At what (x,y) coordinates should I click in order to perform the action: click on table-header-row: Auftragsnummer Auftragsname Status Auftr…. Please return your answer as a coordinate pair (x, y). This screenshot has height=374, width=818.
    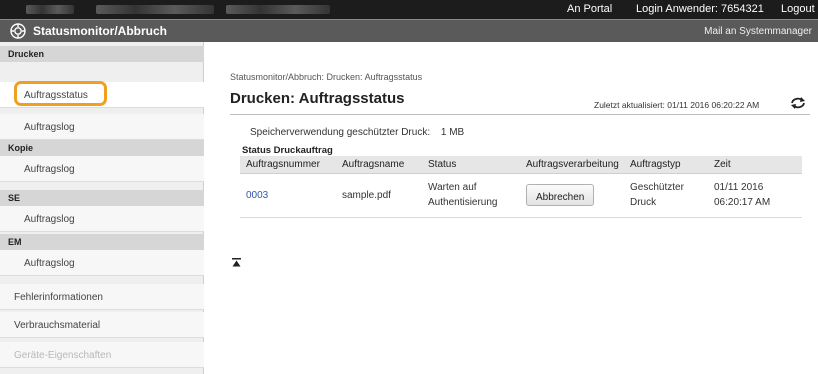
    Looking at the image, I should click on (521, 165).